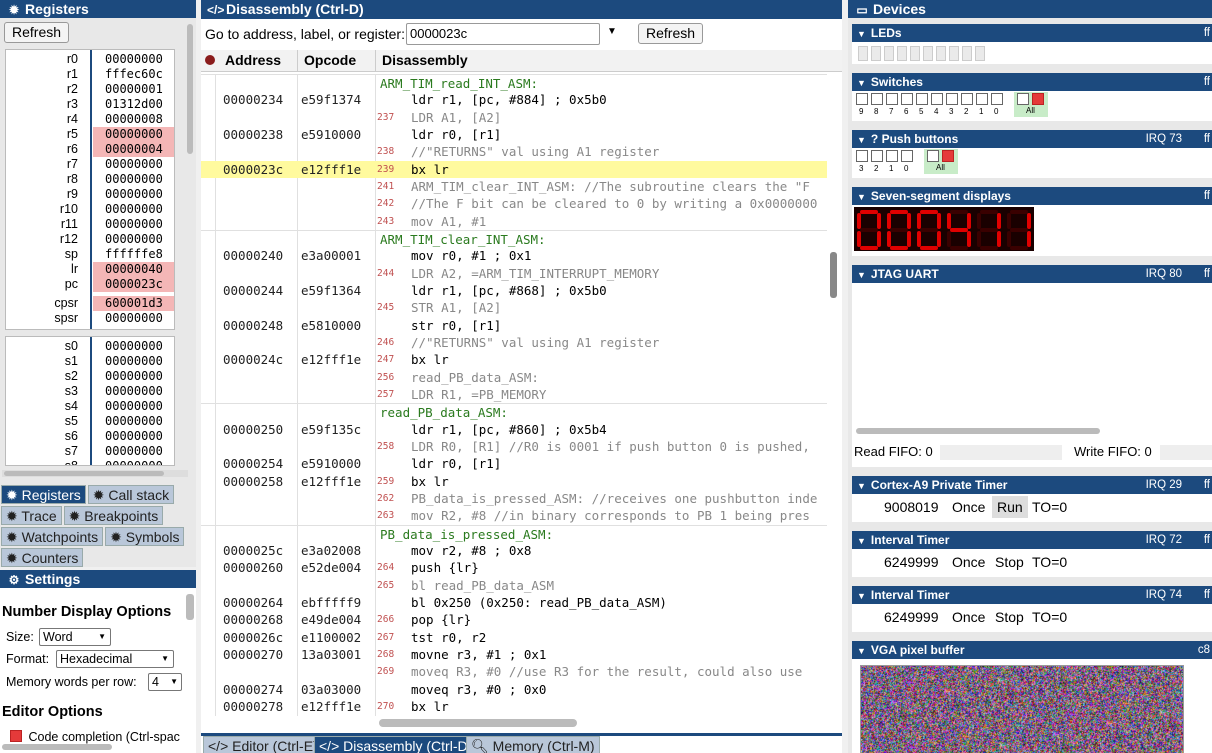 The height and width of the screenshot is (753, 1212). I want to click on registers-hscroll, so click(95, 473).